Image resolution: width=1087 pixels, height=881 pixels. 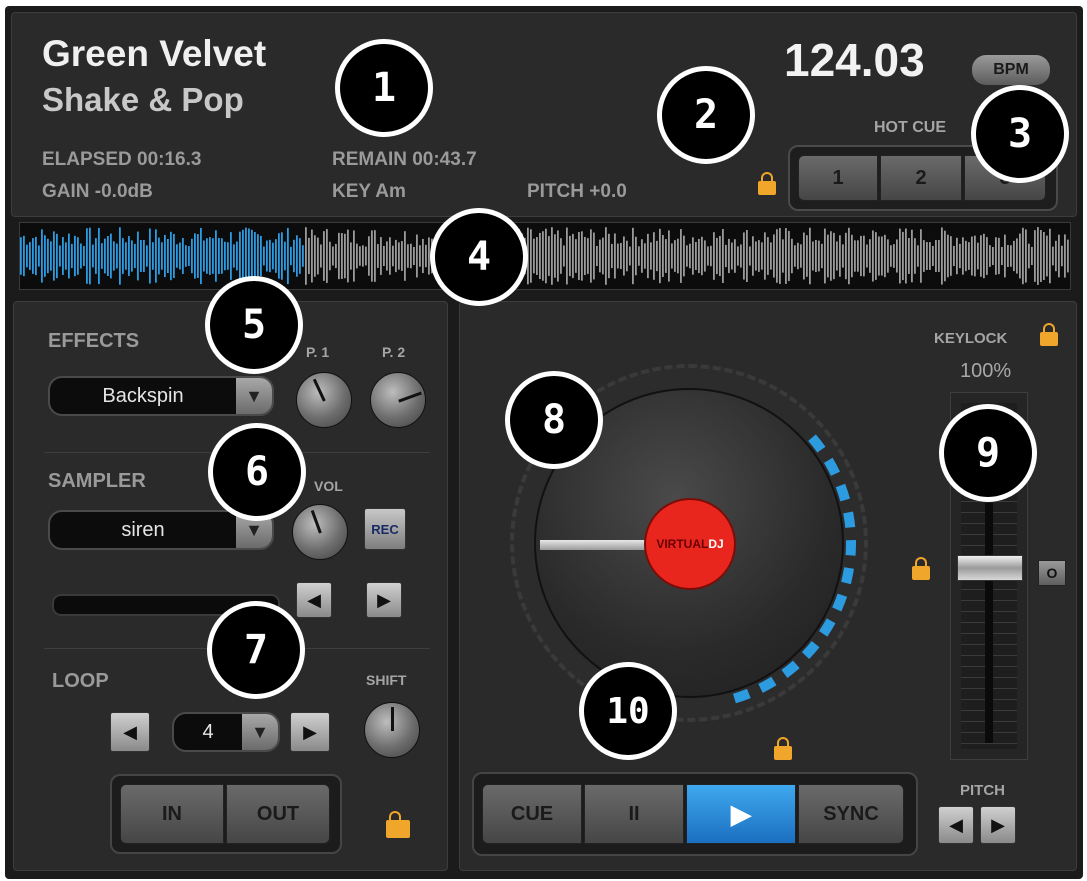 What do you see at coordinates (328, 486) in the screenshot?
I see `vol-label: VOL` at bounding box center [328, 486].